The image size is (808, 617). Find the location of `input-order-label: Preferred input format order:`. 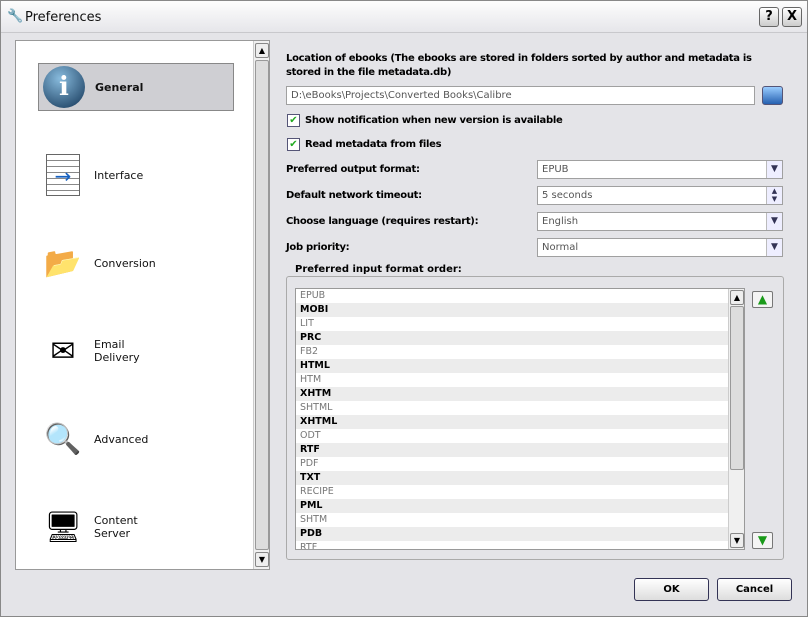

input-order-label: Preferred input format order: is located at coordinates (378, 269).